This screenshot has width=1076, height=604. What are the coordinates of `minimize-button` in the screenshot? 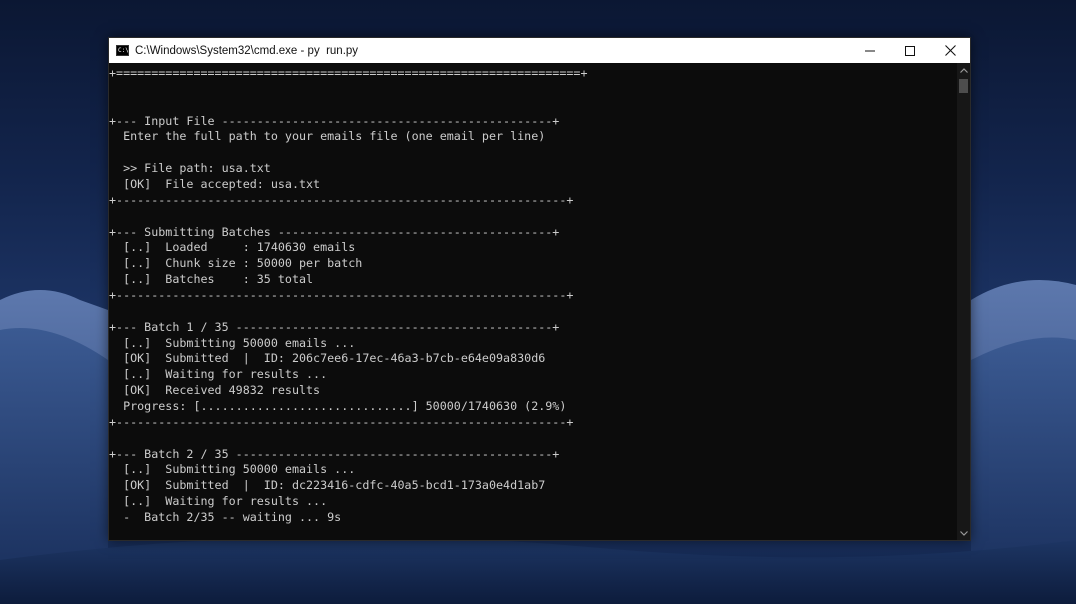 It's located at (870, 50).